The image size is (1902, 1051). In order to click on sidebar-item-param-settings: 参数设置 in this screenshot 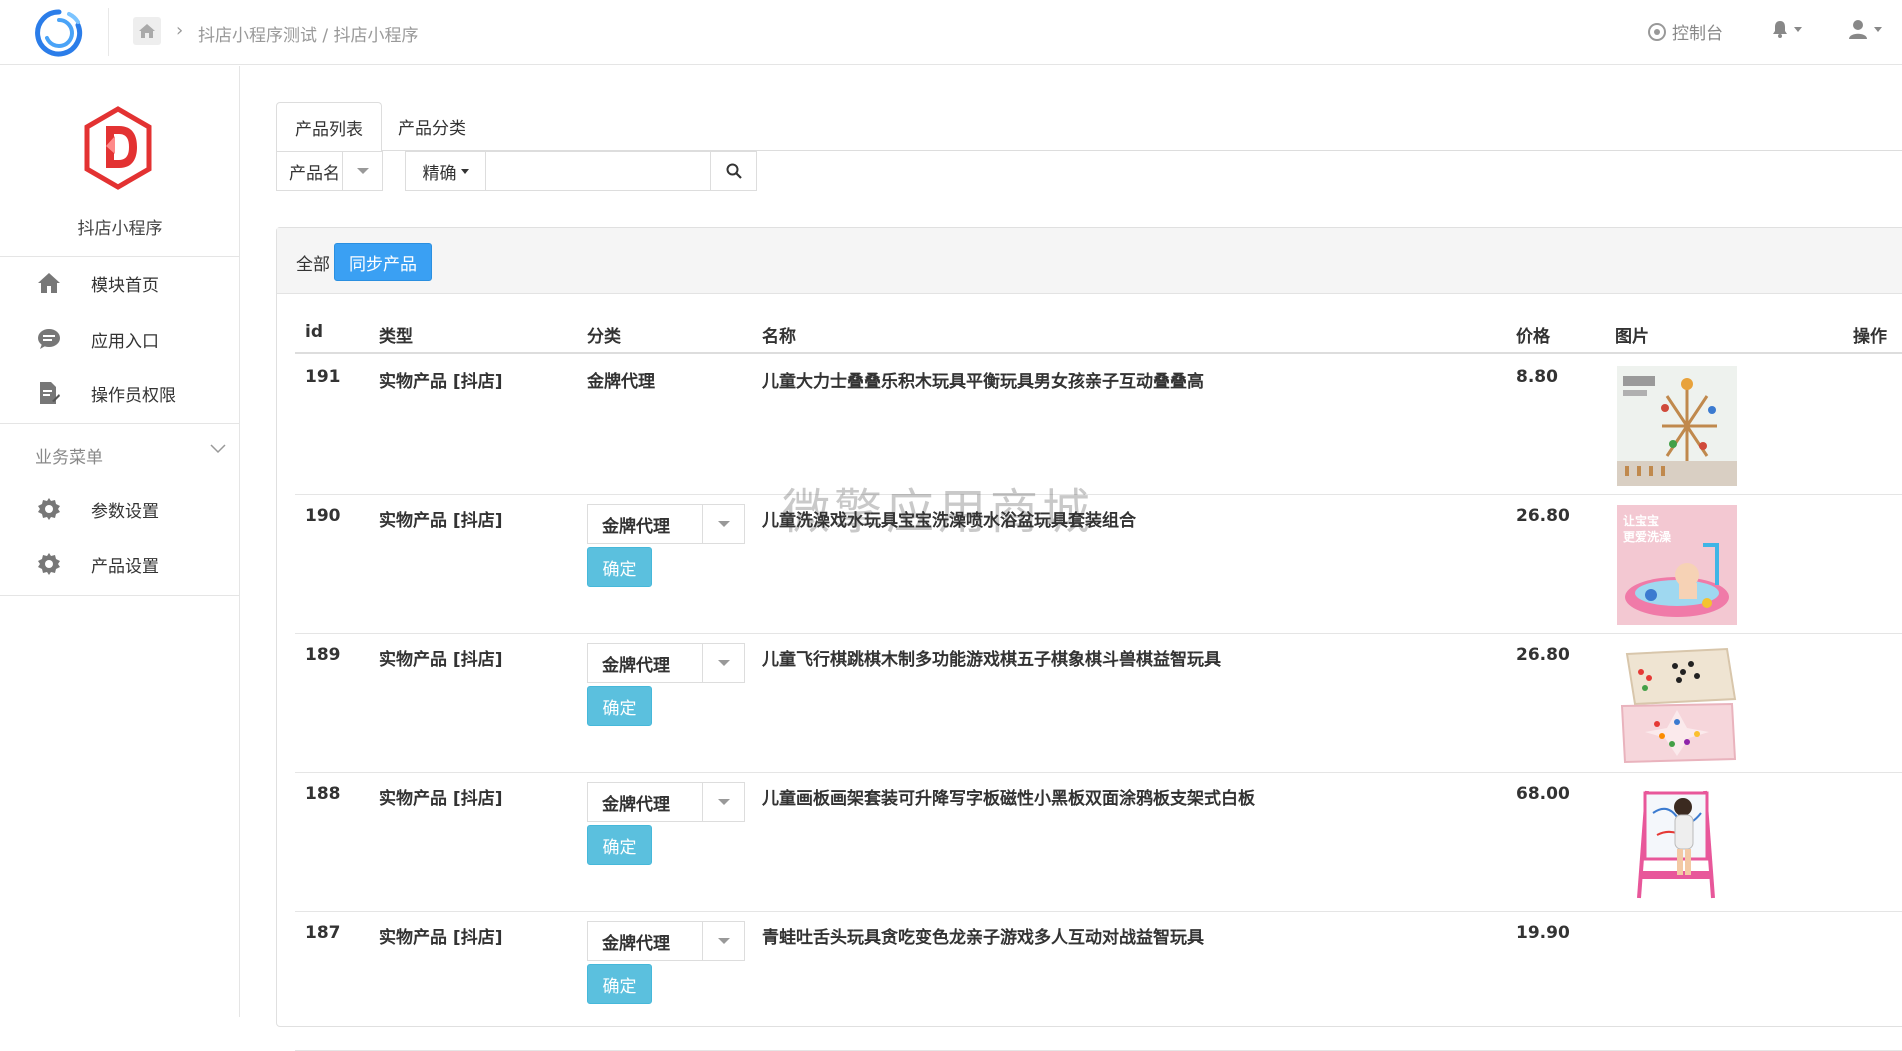, I will do `click(120, 509)`.